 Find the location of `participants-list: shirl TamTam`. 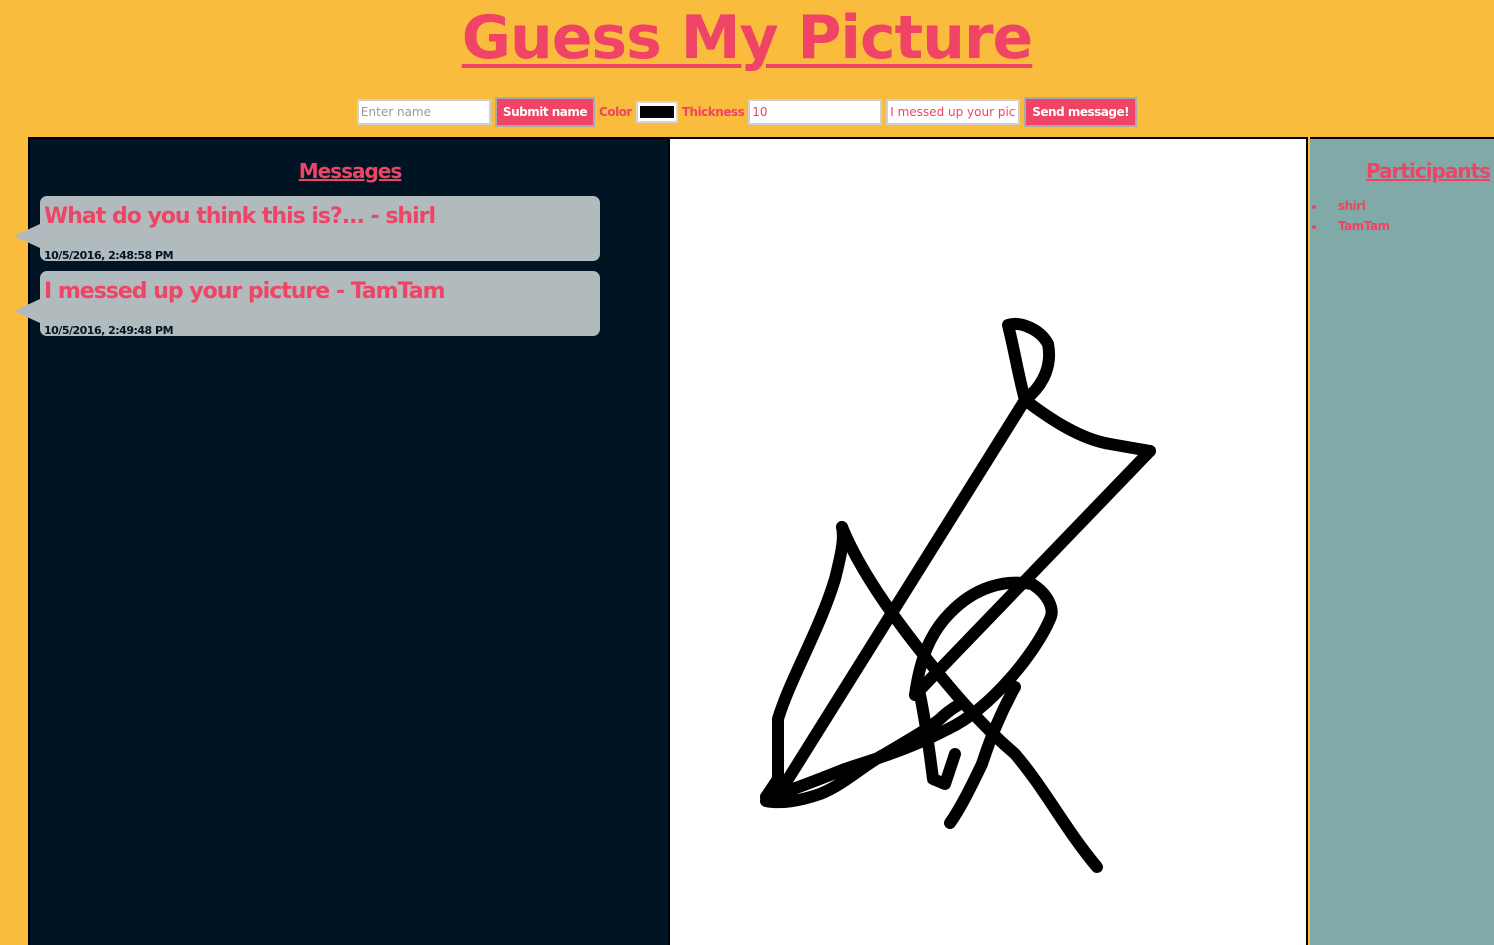

participants-list: shirl TamTam is located at coordinates (1350, 219).